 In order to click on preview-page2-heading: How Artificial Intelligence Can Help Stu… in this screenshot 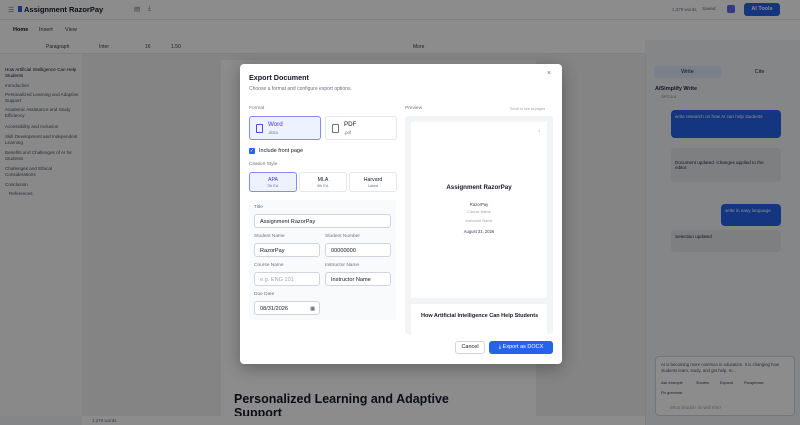, I will do `click(480, 316)`.